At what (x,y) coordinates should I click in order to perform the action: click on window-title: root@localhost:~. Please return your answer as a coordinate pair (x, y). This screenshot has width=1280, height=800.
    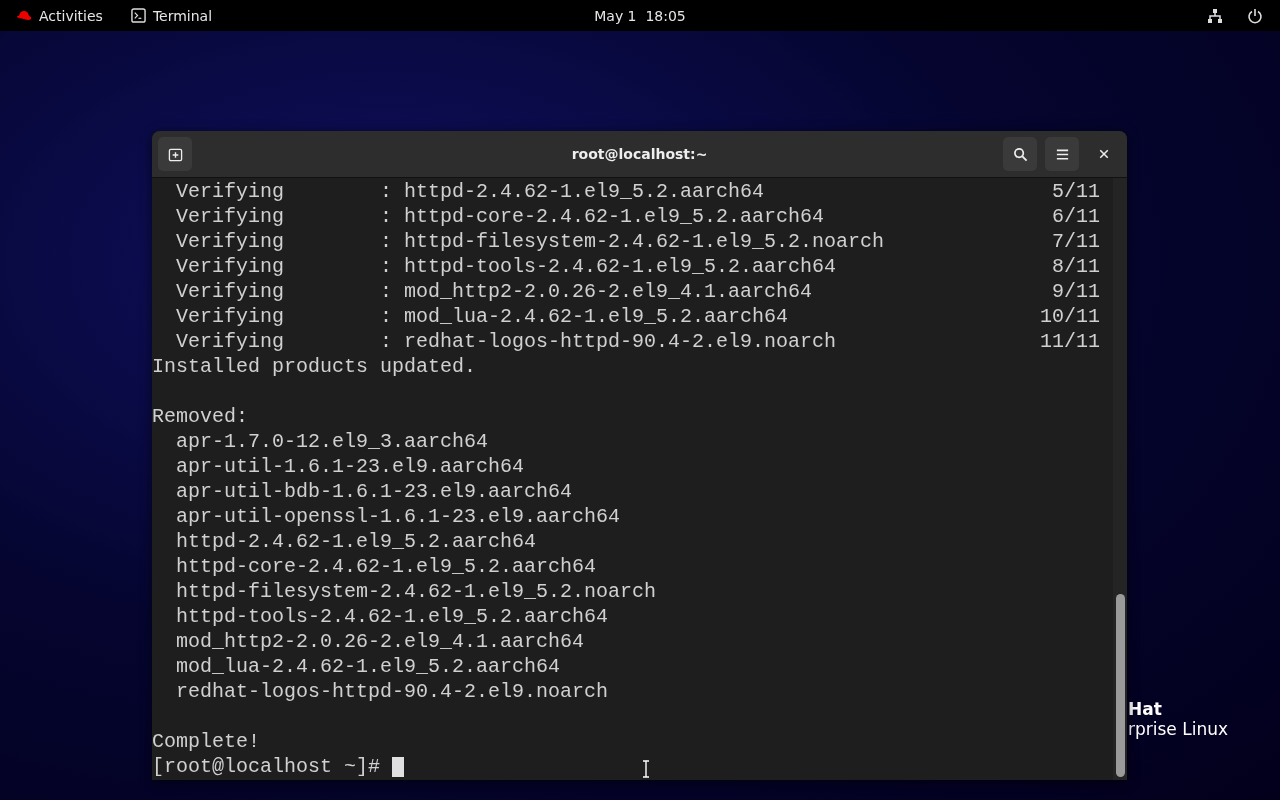
    Looking at the image, I should click on (639, 154).